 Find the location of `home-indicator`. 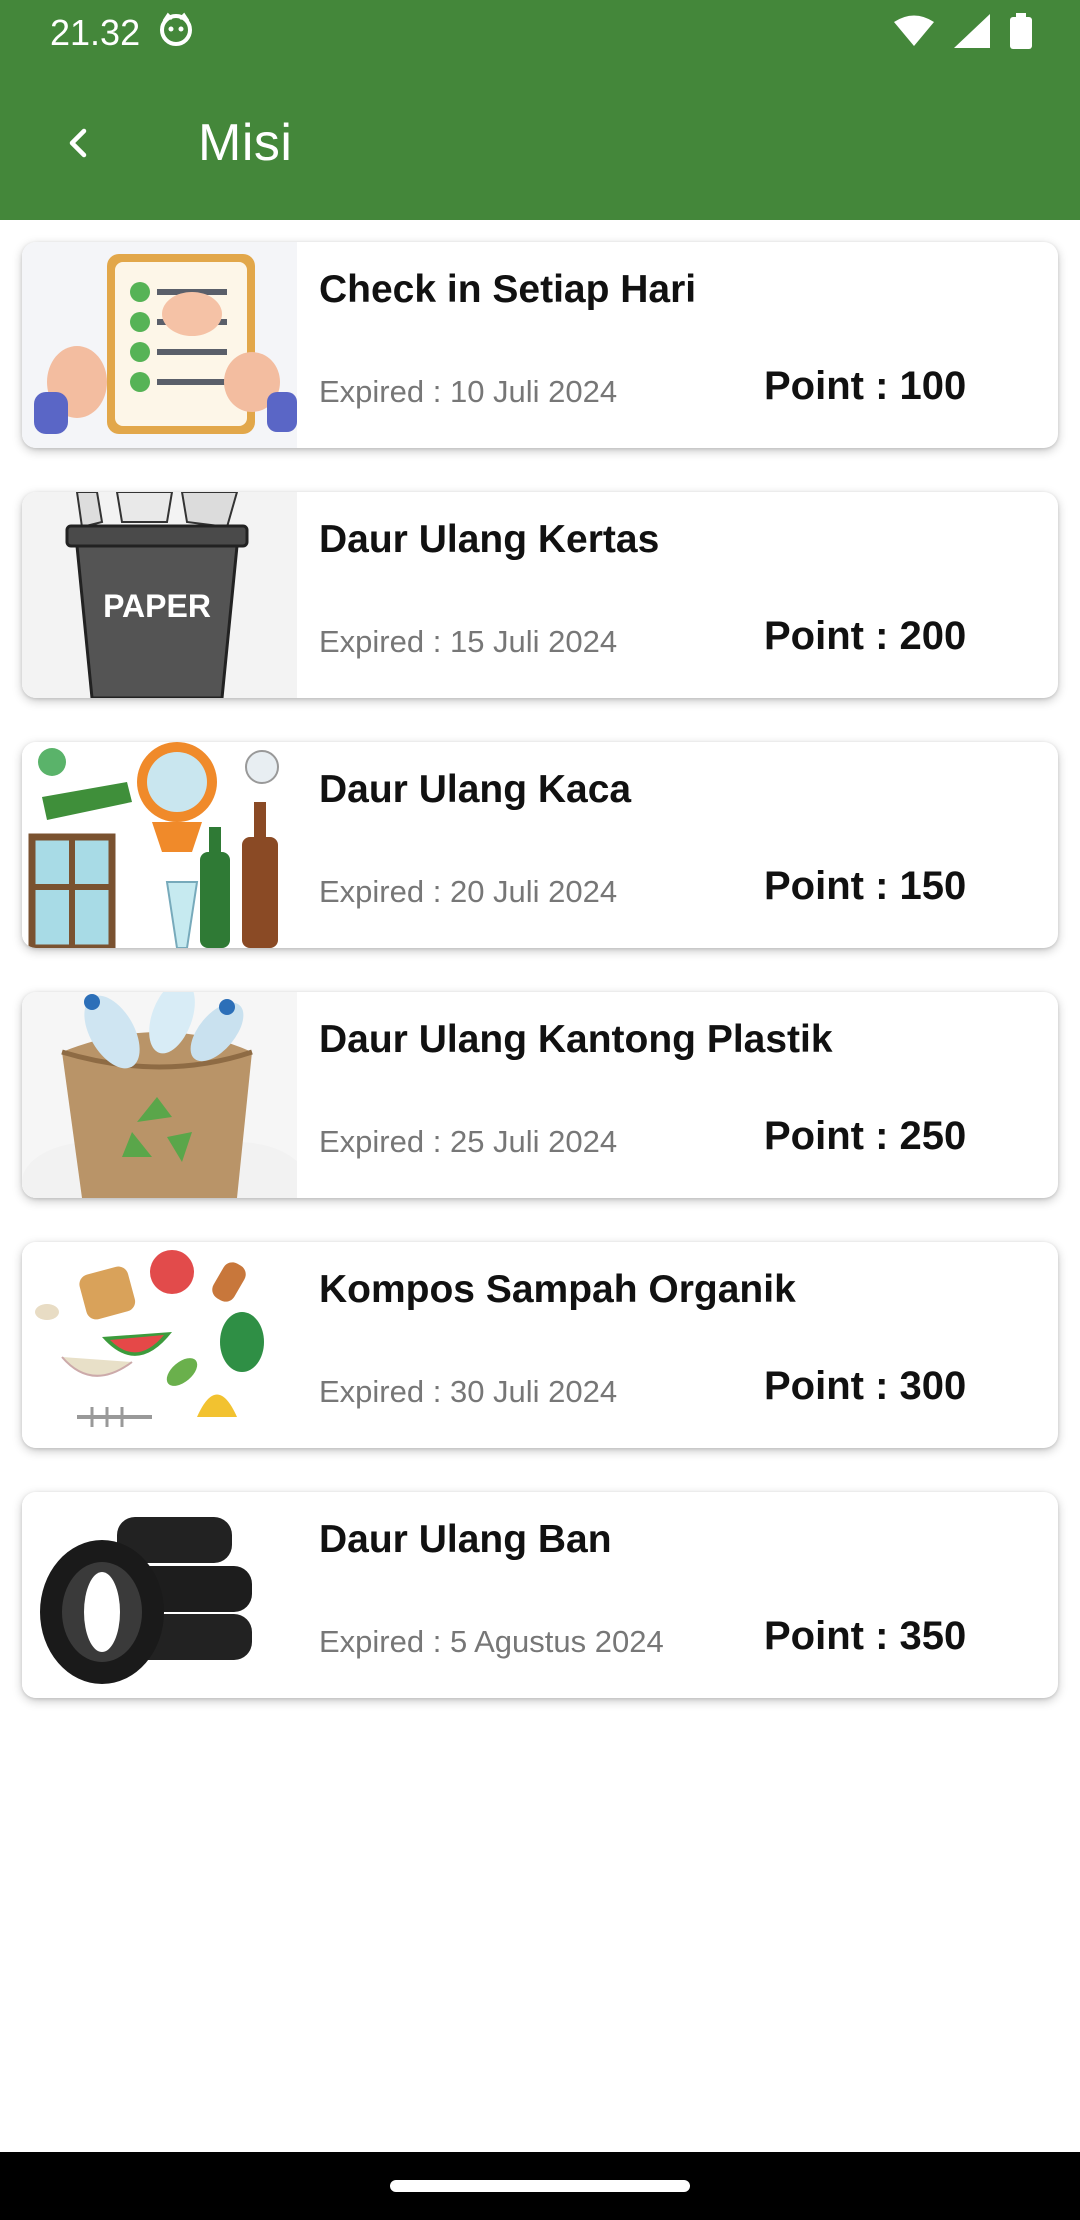

home-indicator is located at coordinates (540, 2186).